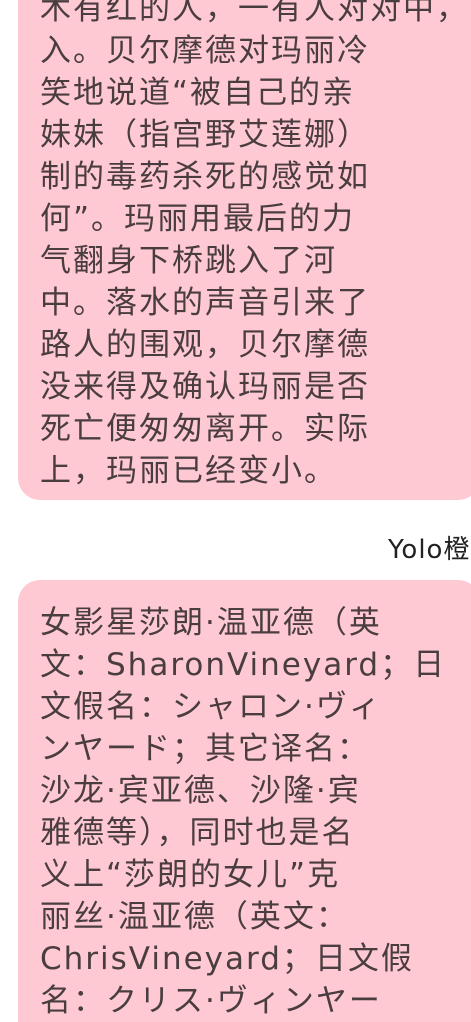  I want to click on message-line: 义上“莎朗的女儿”克, so click(190, 875).